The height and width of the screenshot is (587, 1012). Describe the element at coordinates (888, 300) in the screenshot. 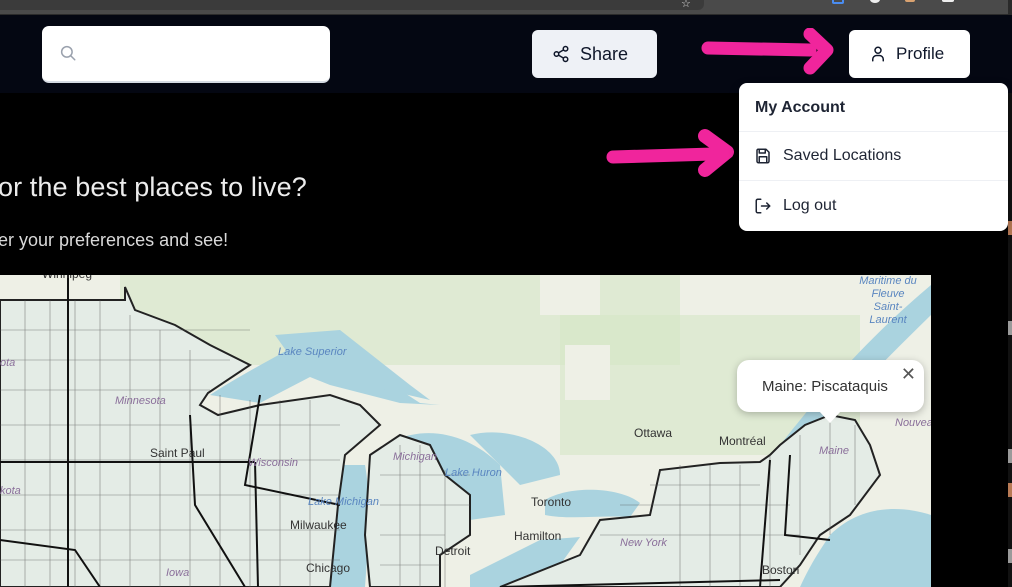

I see `map-label-water: Maritime du Fleuve Saint-Laurent` at that location.